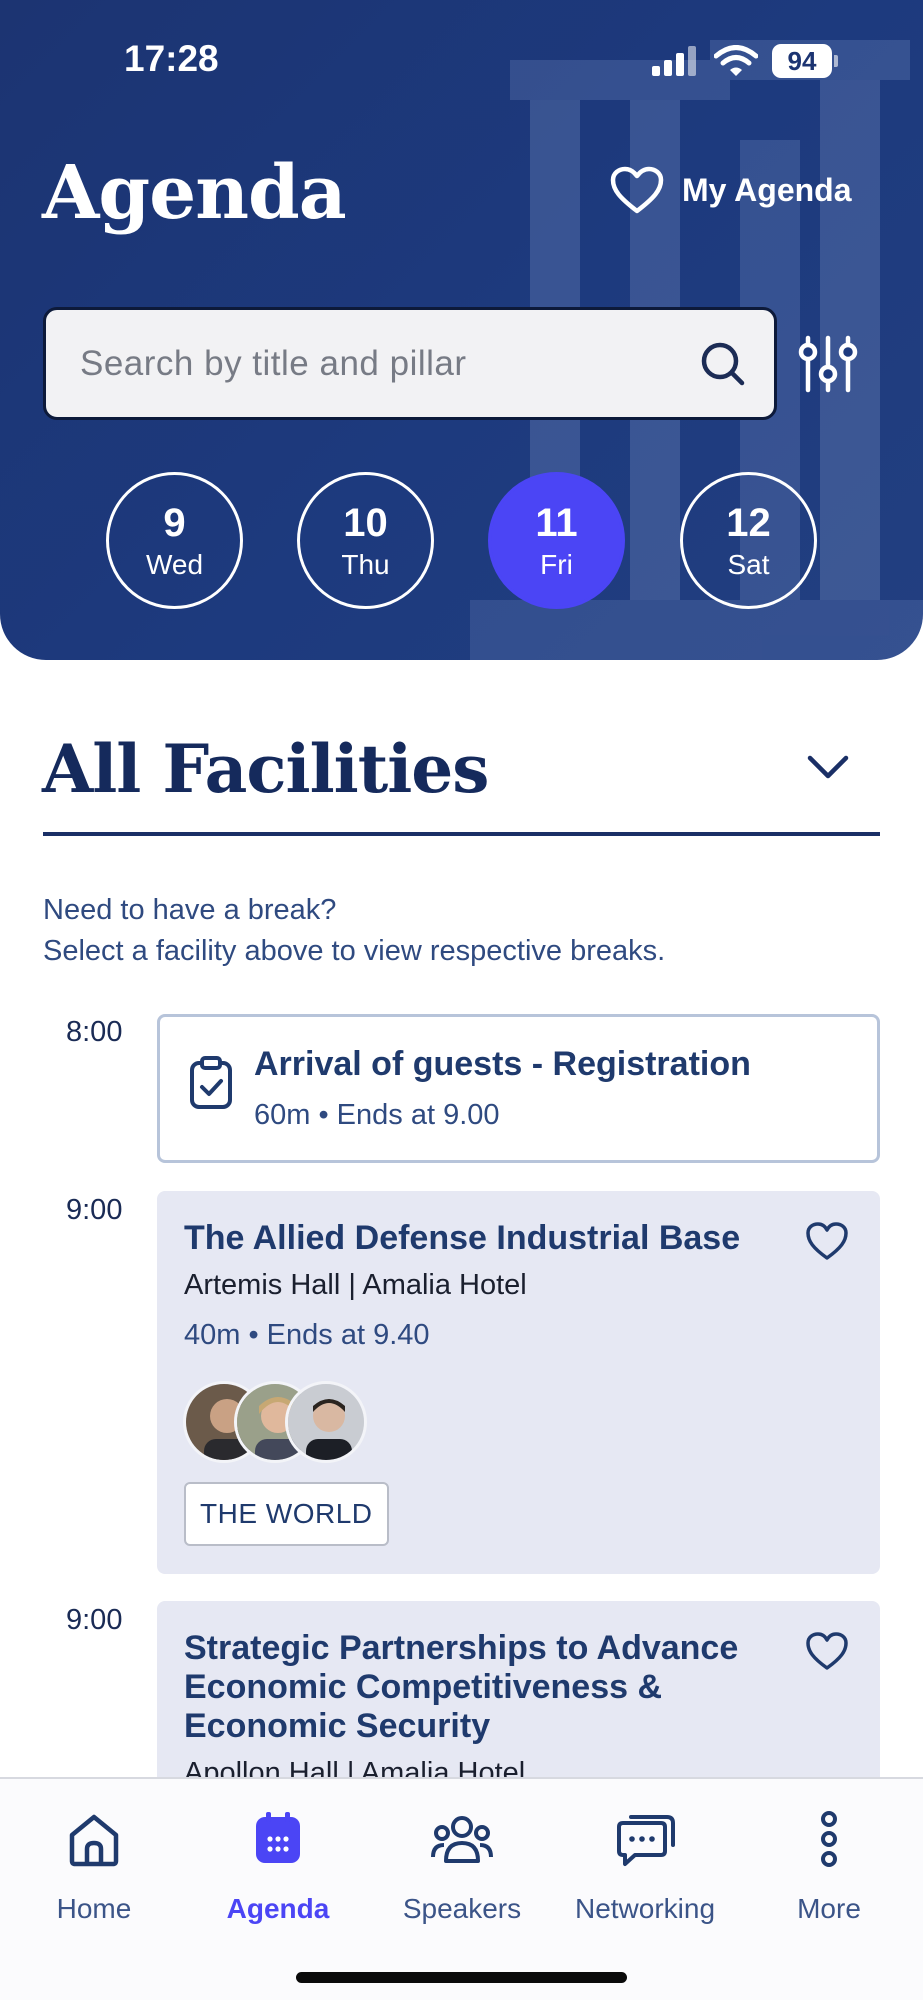 Image resolution: width=923 pixels, height=2000 pixels. What do you see at coordinates (278, 1908) in the screenshot?
I see `nav-label: Agenda` at bounding box center [278, 1908].